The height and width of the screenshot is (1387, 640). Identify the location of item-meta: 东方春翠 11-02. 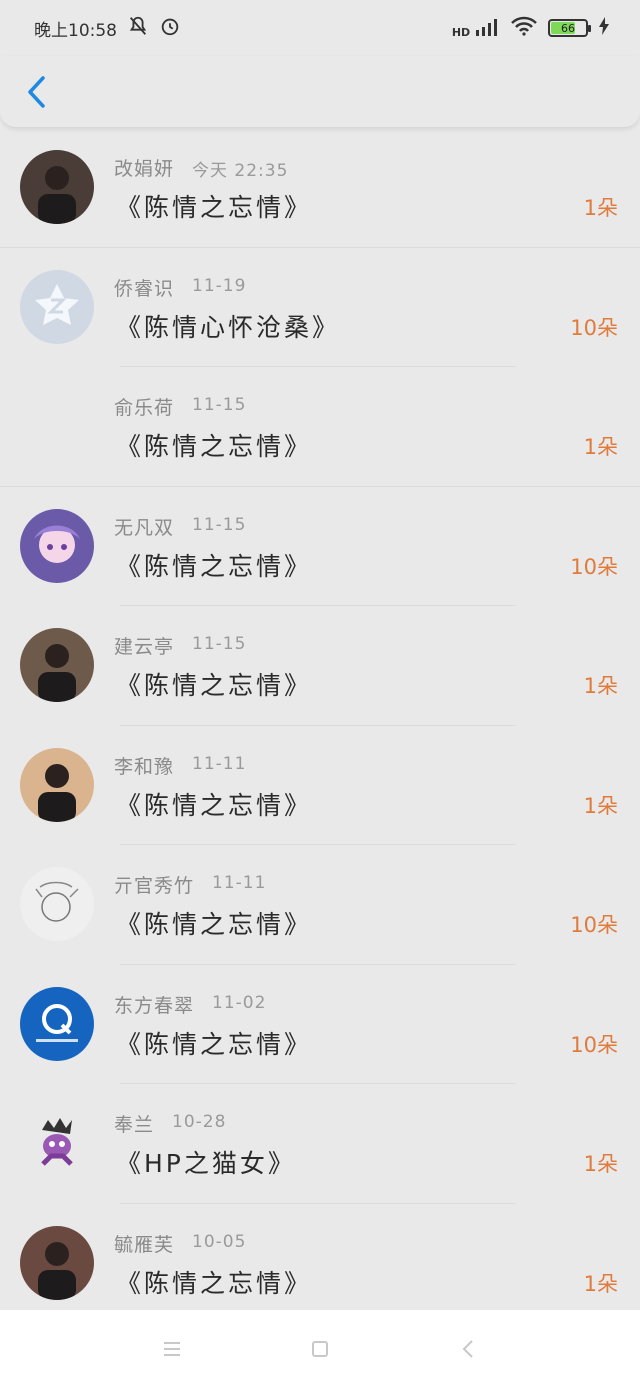
(190, 1004).